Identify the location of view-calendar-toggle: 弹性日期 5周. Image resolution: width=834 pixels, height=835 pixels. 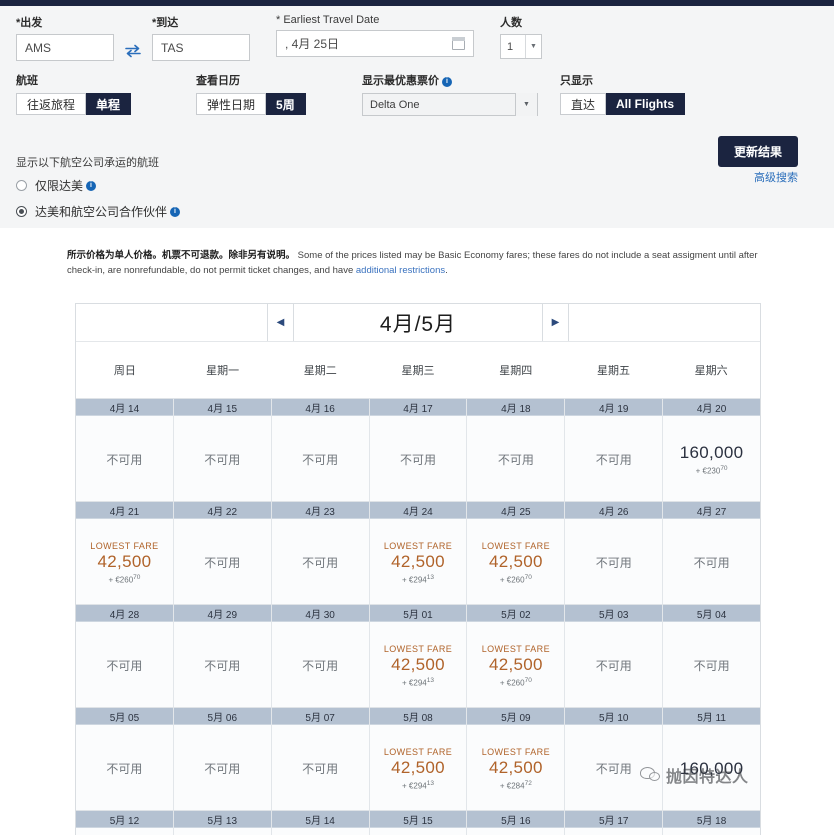
(251, 104).